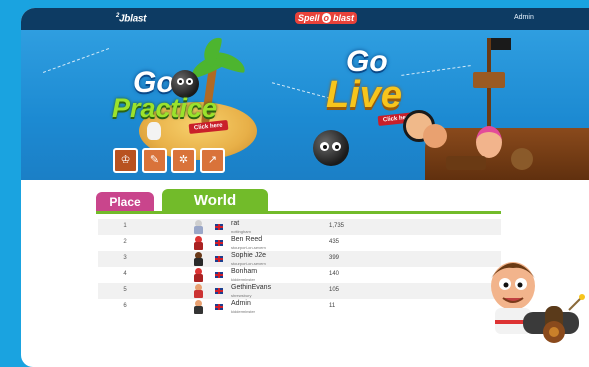 This screenshot has height=367, width=589. Describe the element at coordinates (198, 227) in the screenshot. I see `rat-avatar-icon` at that location.